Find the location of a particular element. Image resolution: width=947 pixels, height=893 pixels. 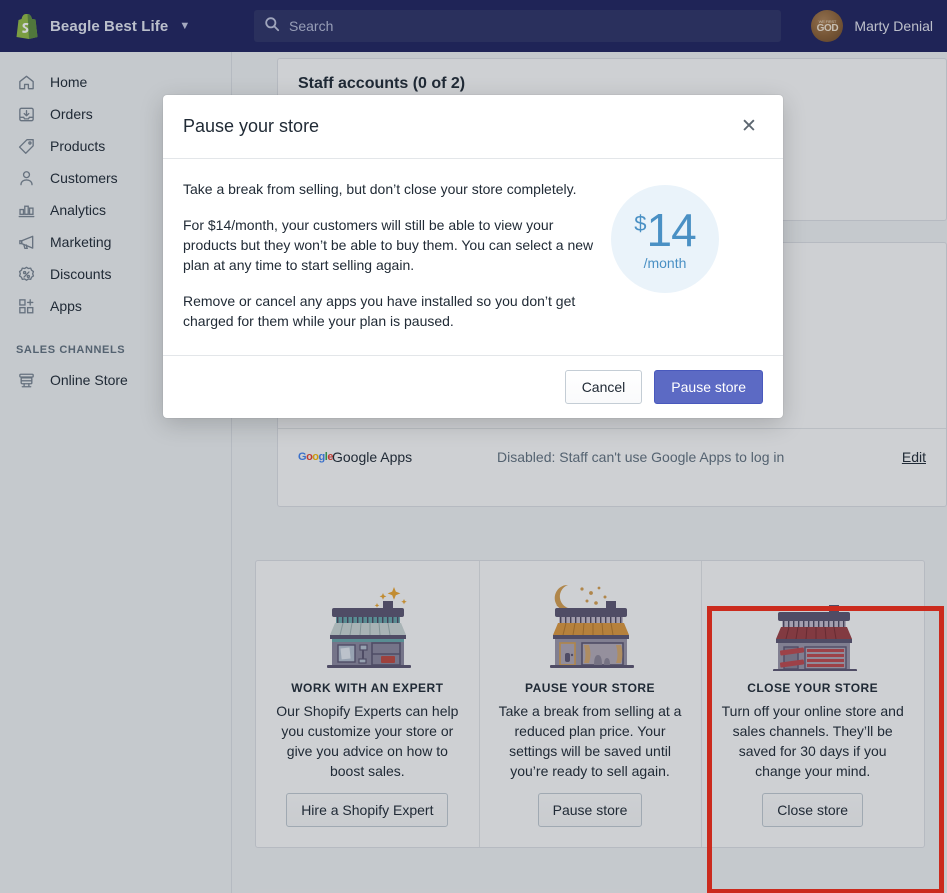

price-currency: $ is located at coordinates (640, 223).